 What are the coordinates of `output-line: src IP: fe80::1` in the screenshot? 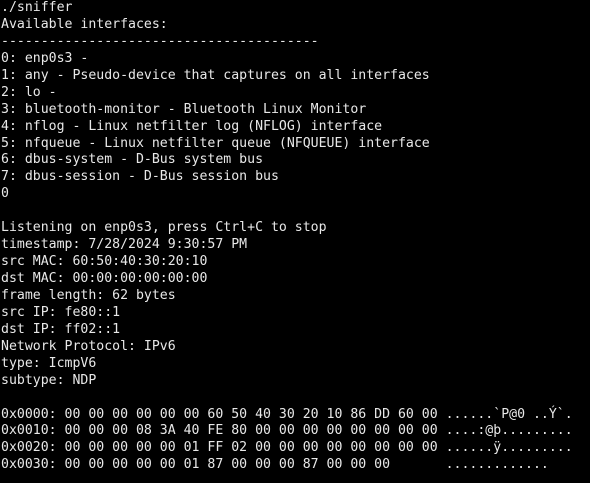 It's located at (61, 312).